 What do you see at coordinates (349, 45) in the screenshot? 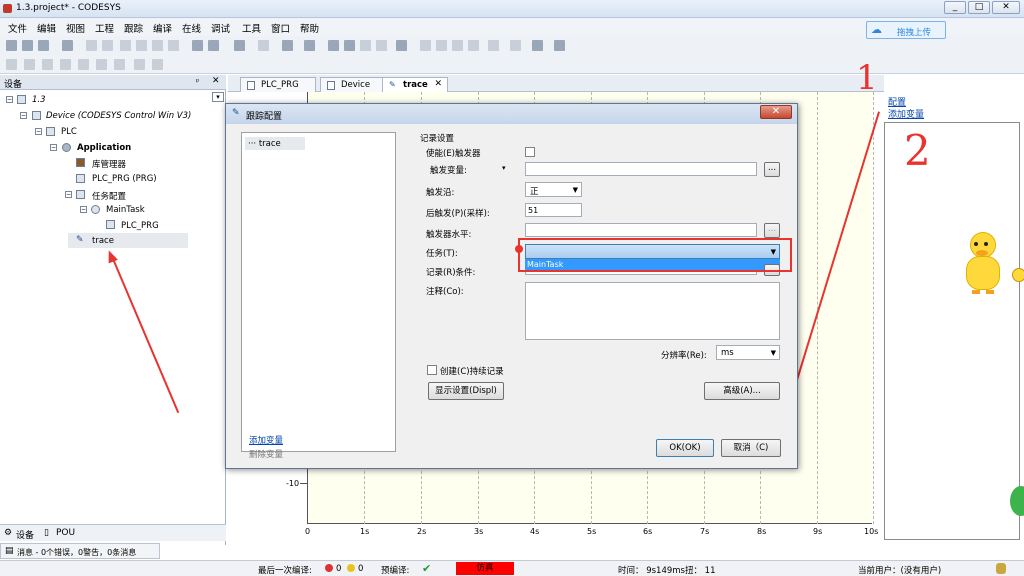
I see `logout-icon` at bounding box center [349, 45].